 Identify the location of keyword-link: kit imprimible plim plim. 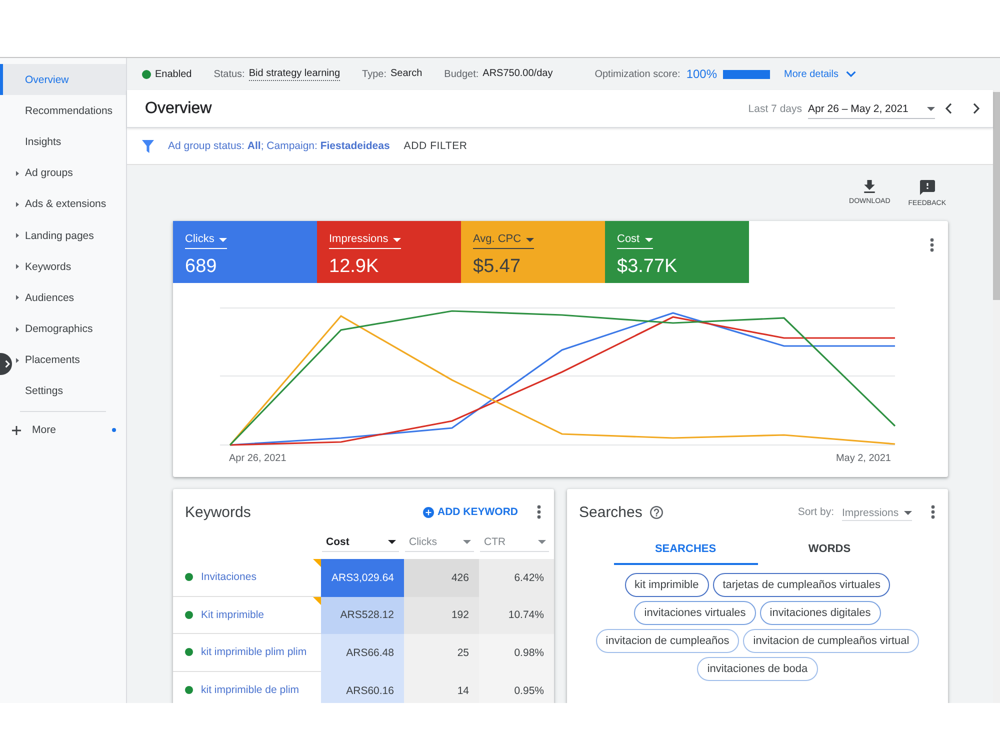
(254, 652).